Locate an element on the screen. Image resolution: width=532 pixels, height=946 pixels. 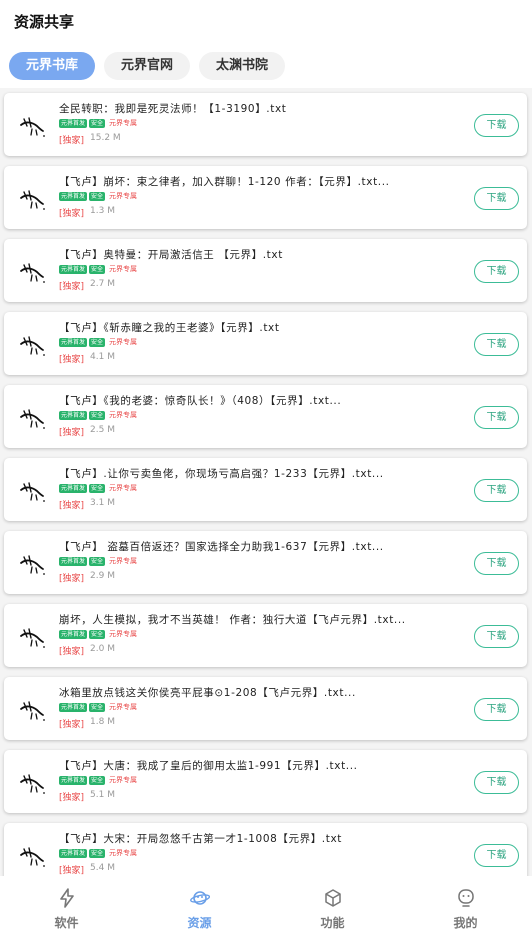
page-title: 资源共享 is located at coordinates (44, 22).